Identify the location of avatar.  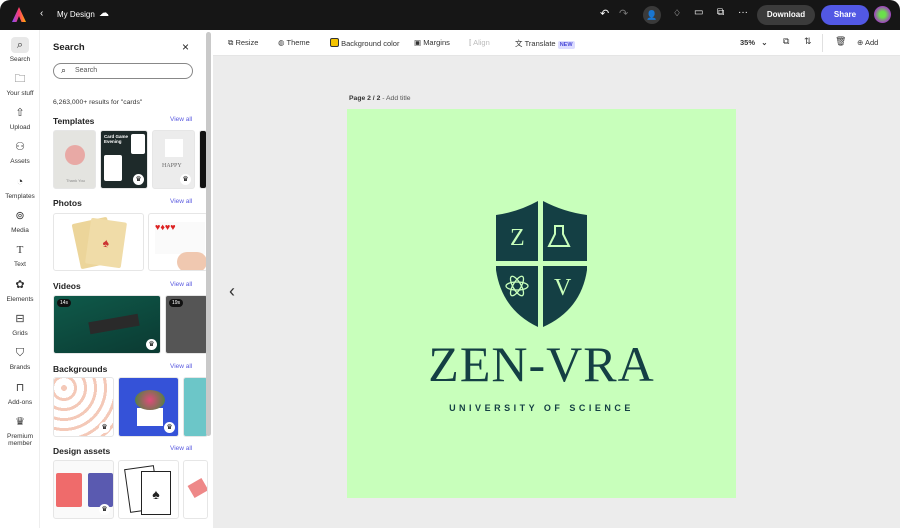
(882, 14).